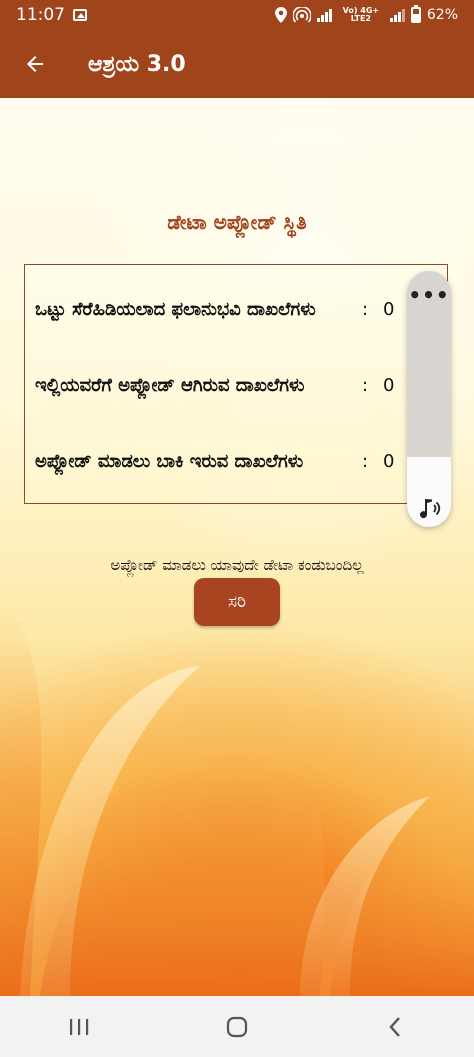 The width and height of the screenshot is (474, 1057). Describe the element at coordinates (237, 15) in the screenshot. I see `status-bar: 11:07 Vo) 4G+ LTE2 62%` at that location.